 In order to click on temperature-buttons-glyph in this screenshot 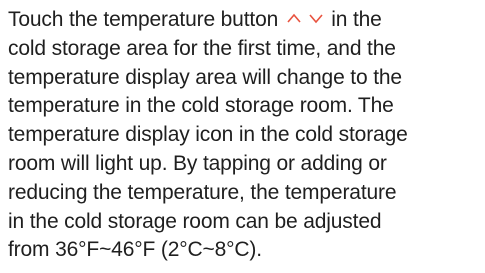, I will do `click(304, 20)`.